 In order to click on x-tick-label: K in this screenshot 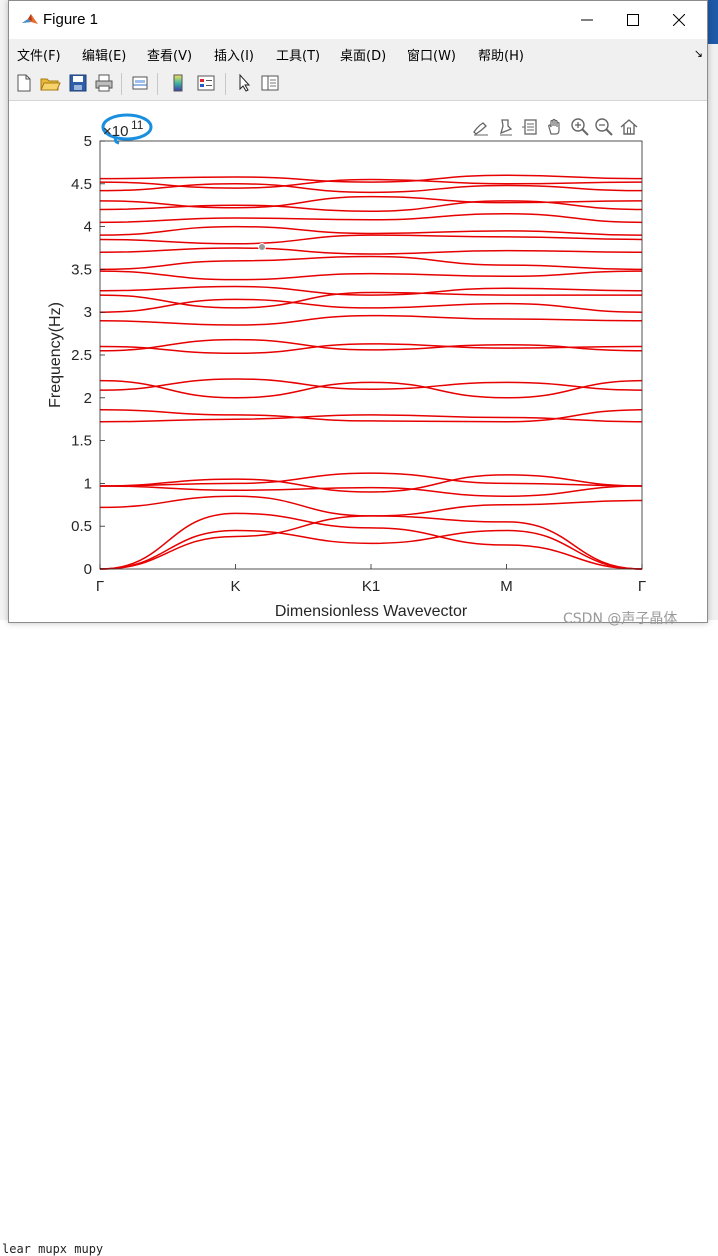, I will do `click(235, 586)`.